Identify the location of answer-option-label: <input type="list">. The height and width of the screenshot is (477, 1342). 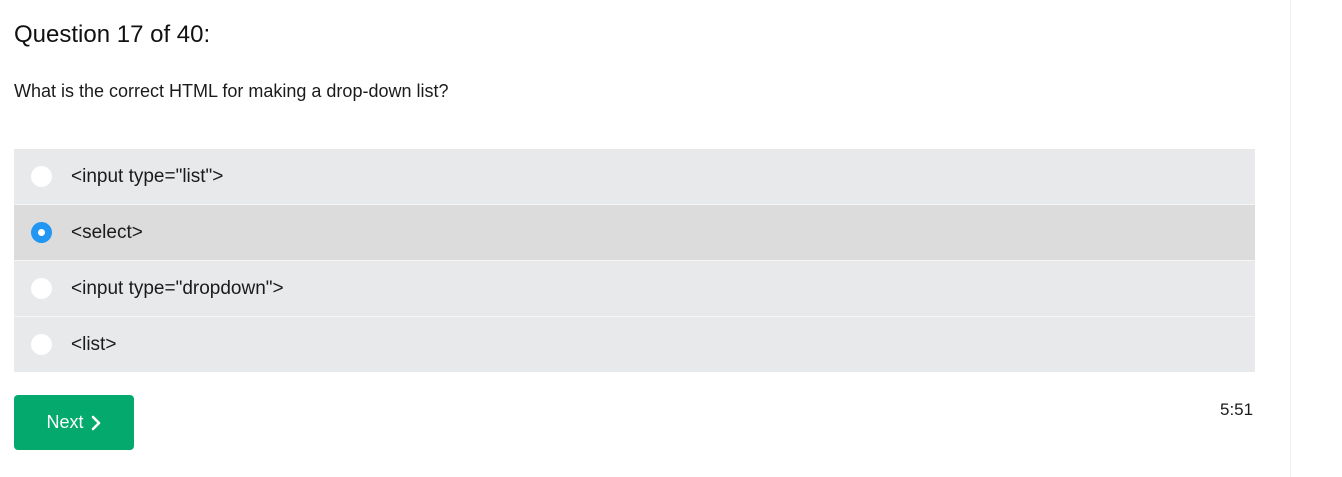
(147, 176).